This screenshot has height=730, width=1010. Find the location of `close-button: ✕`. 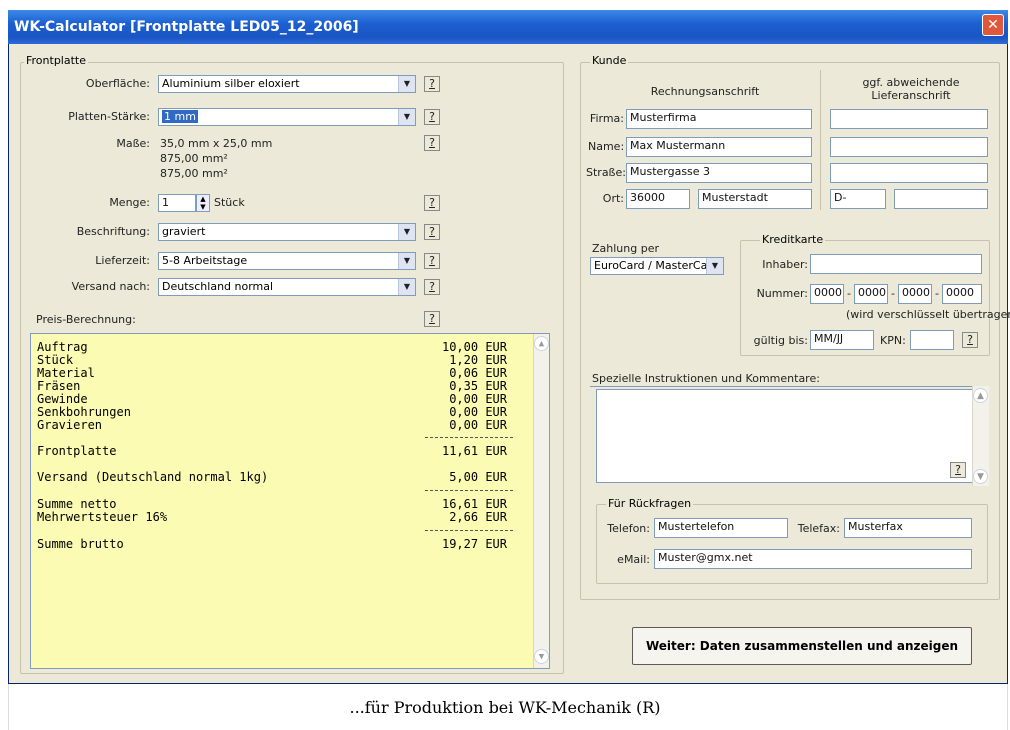

close-button: ✕ is located at coordinates (993, 25).